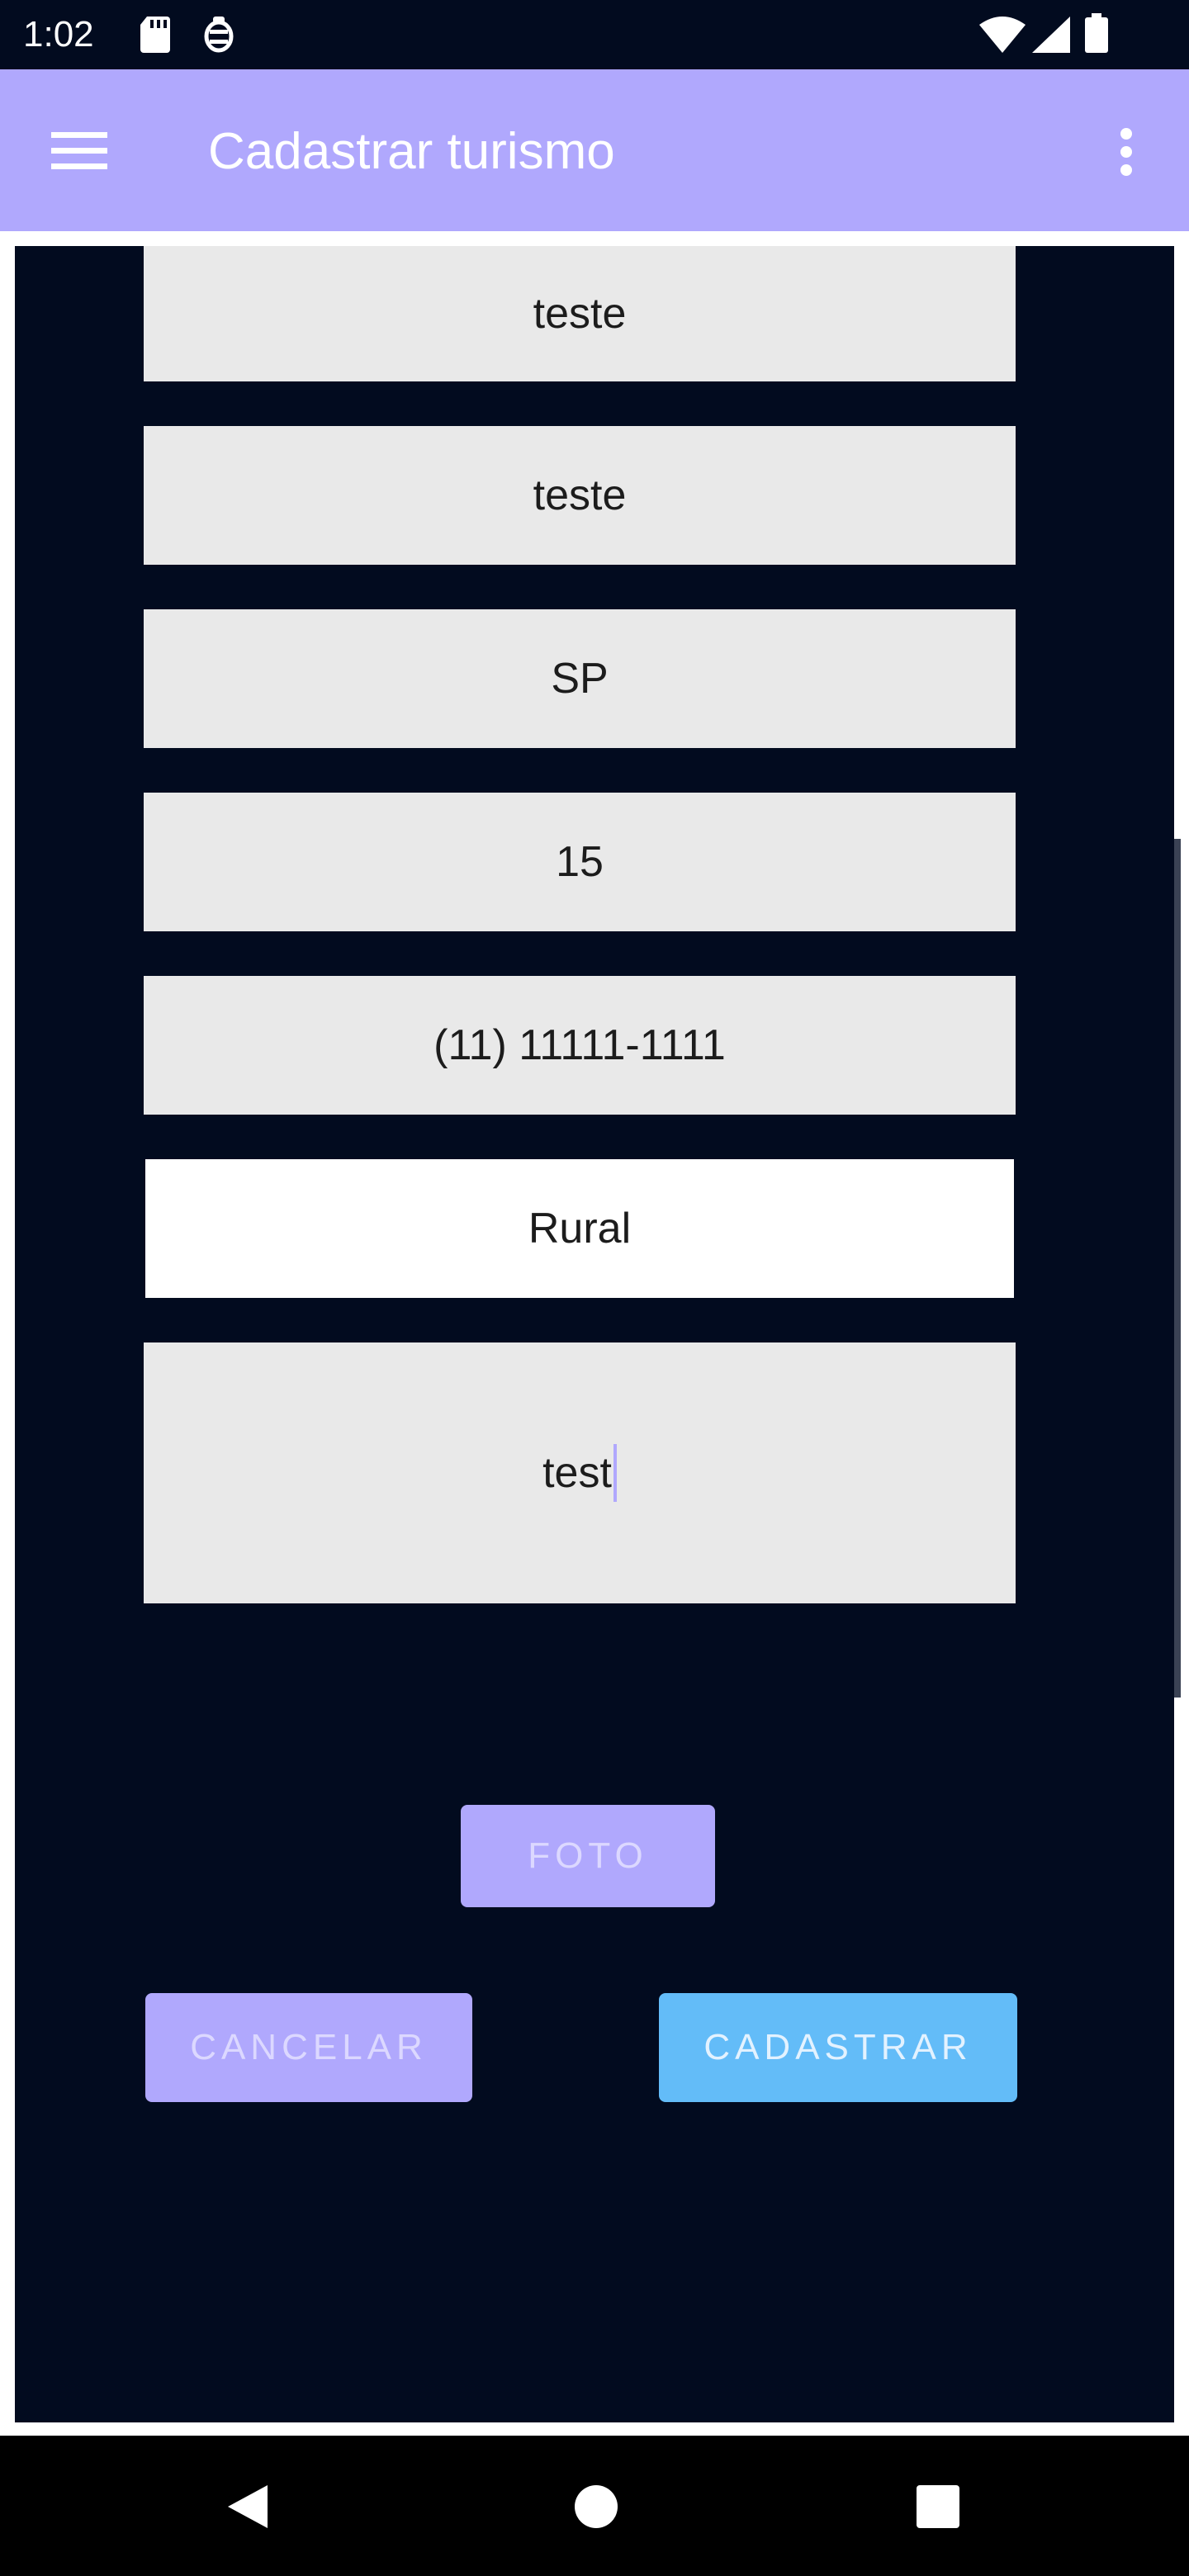 This screenshot has height=2576, width=1189. I want to click on sd-card-icon, so click(155, 37).